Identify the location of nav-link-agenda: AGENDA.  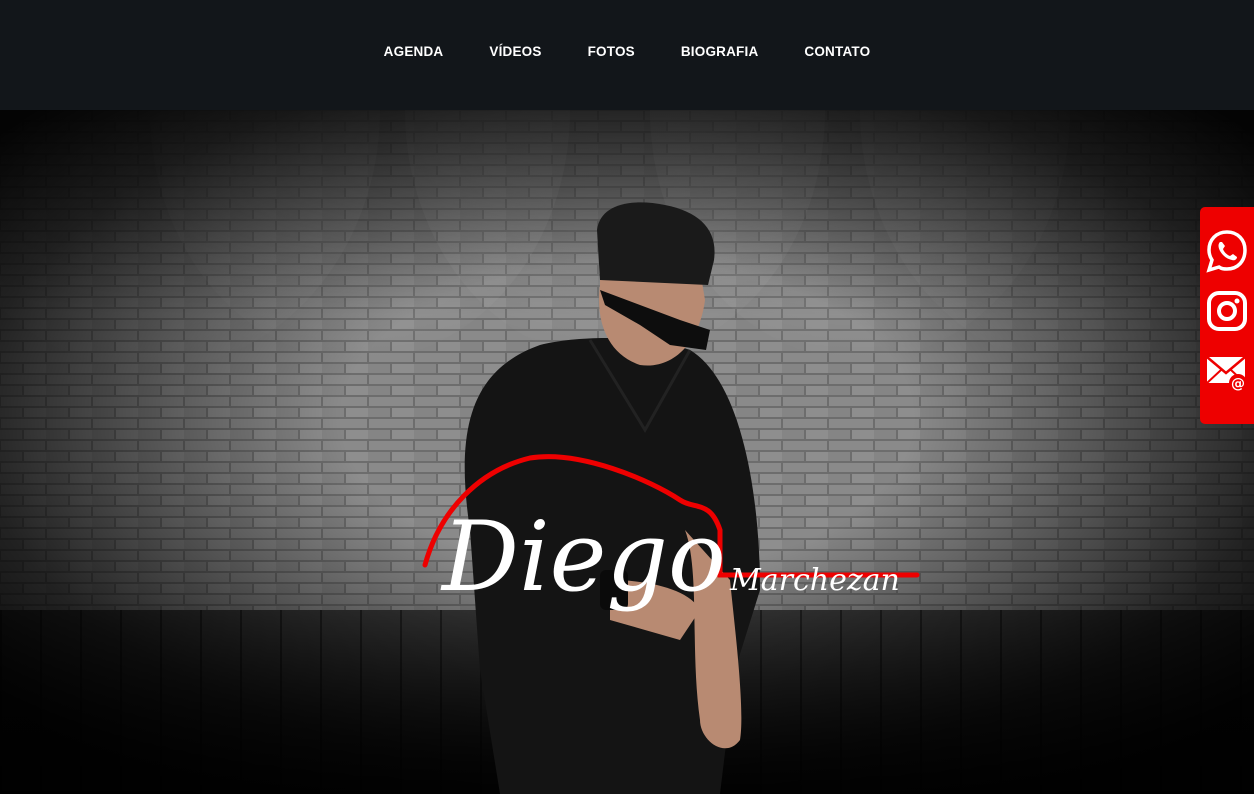
(414, 52).